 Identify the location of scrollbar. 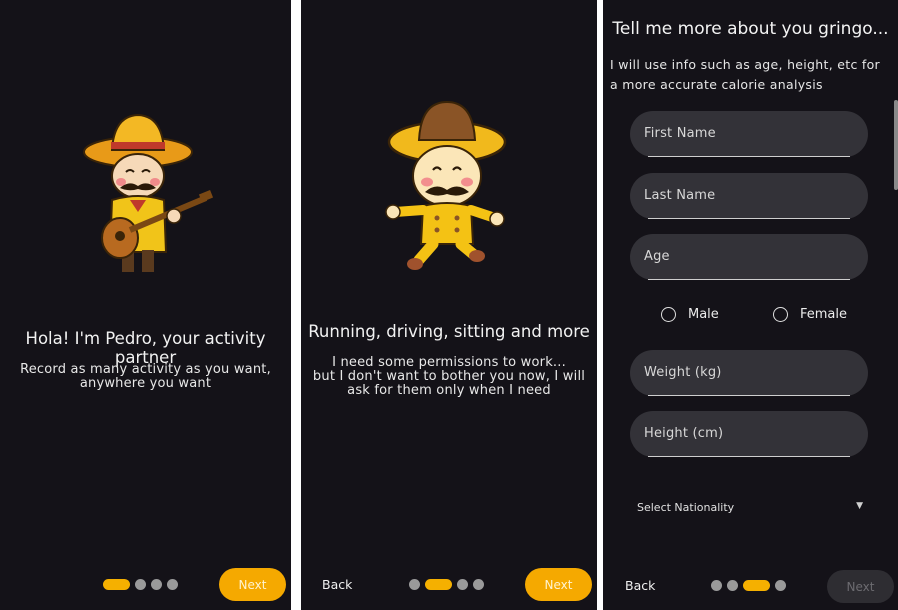
(896, 145).